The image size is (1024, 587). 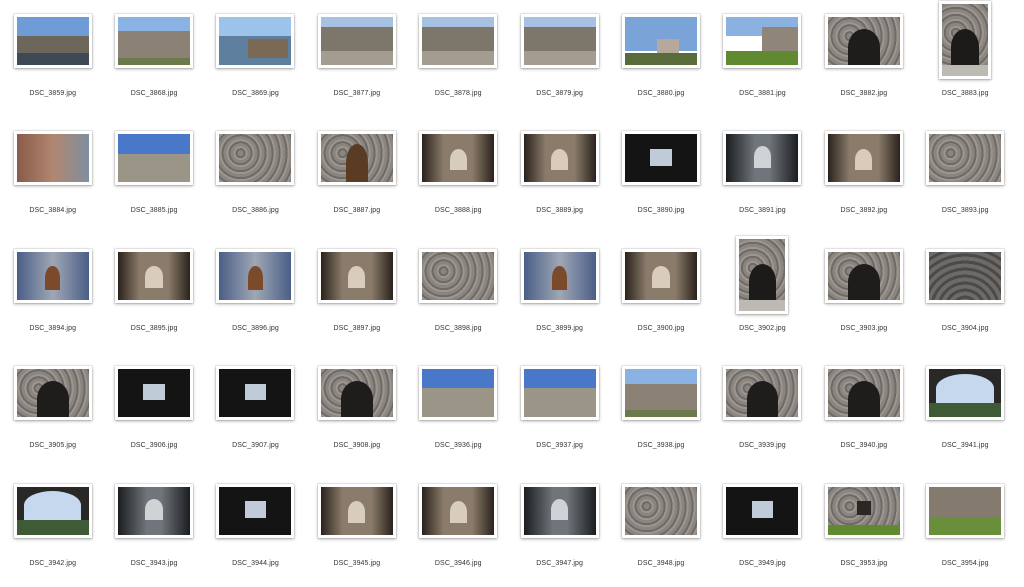 I want to click on file-item: DSC_3879.jpg, so click(x=559, y=58).